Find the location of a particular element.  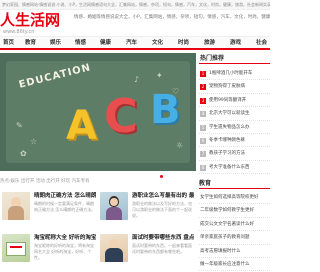

hot-list-item: 3 使用99同等翻译开 is located at coordinates (234, 101).